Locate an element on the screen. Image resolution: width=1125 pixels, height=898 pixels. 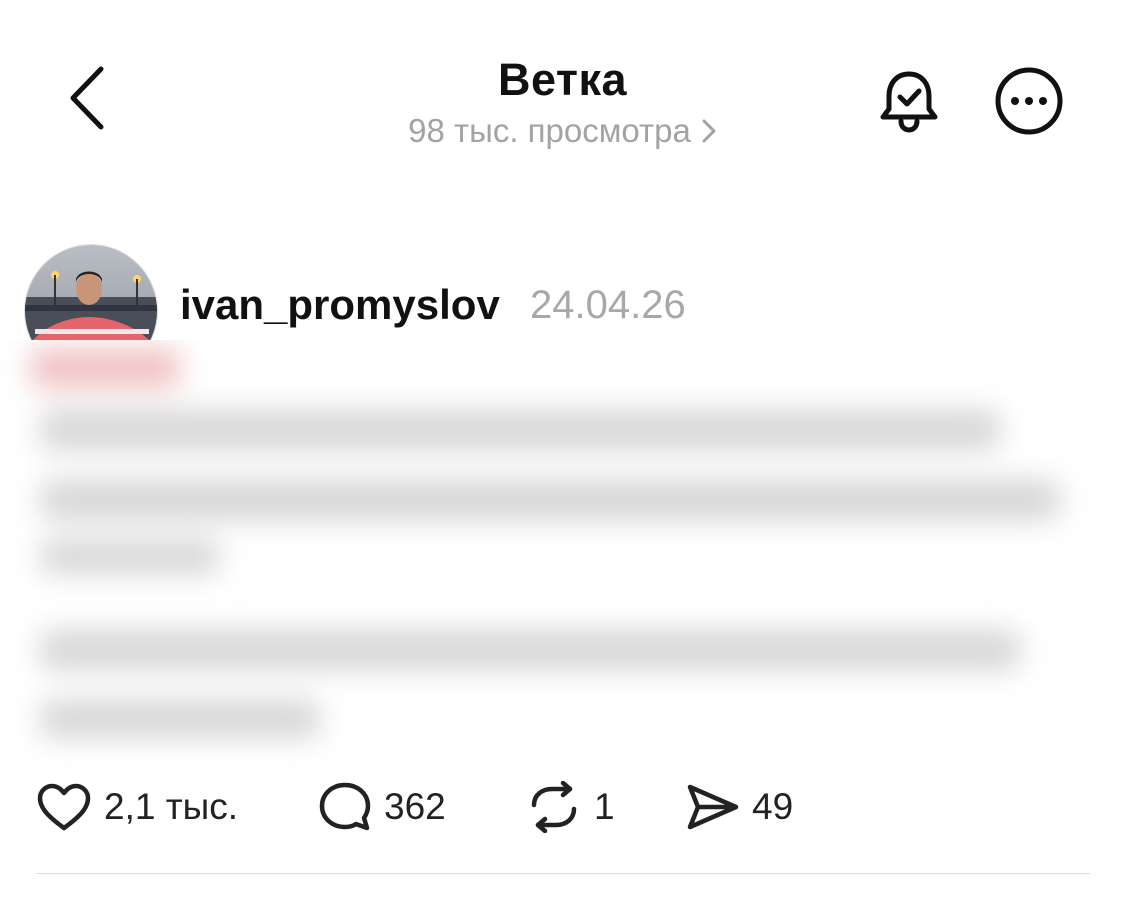
more-horizontal-icon is located at coordinates (1029, 101).